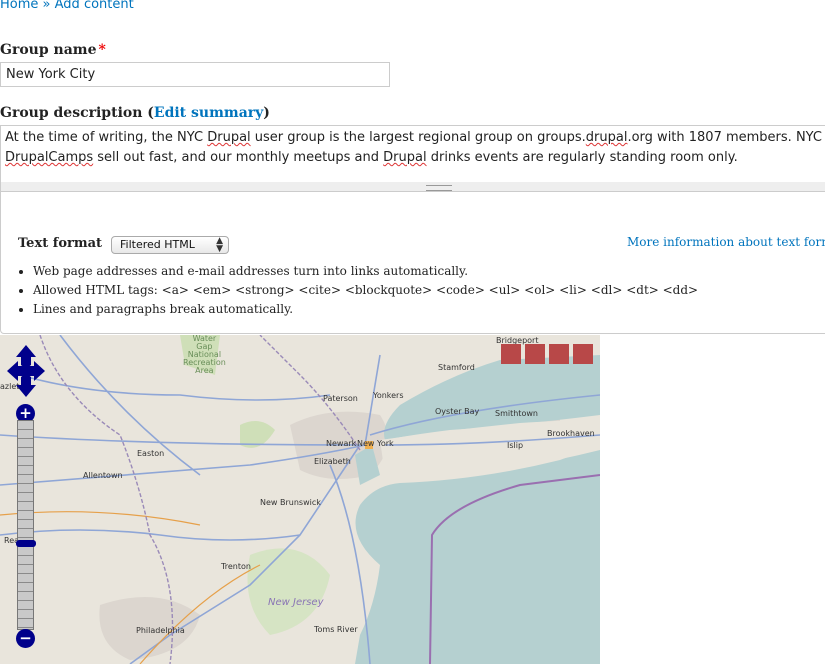 This screenshot has height=664, width=825. What do you see at coordinates (296, 602) in the screenshot?
I see `map-label-new-jersey: New Jersey` at bounding box center [296, 602].